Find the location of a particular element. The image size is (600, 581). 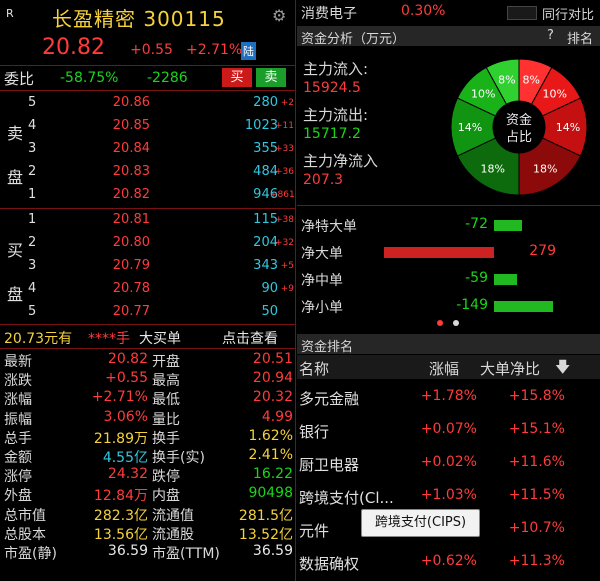

rank-name: 多元金融 is located at coordinates (329, 399).